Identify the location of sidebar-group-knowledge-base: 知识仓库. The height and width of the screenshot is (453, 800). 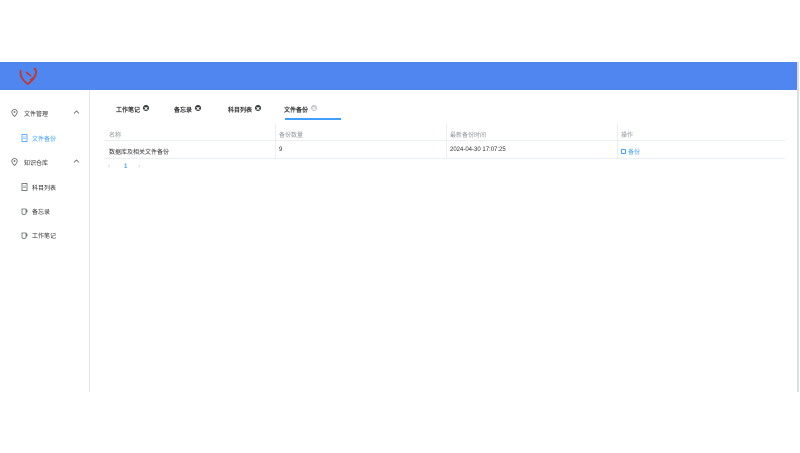
(44, 162).